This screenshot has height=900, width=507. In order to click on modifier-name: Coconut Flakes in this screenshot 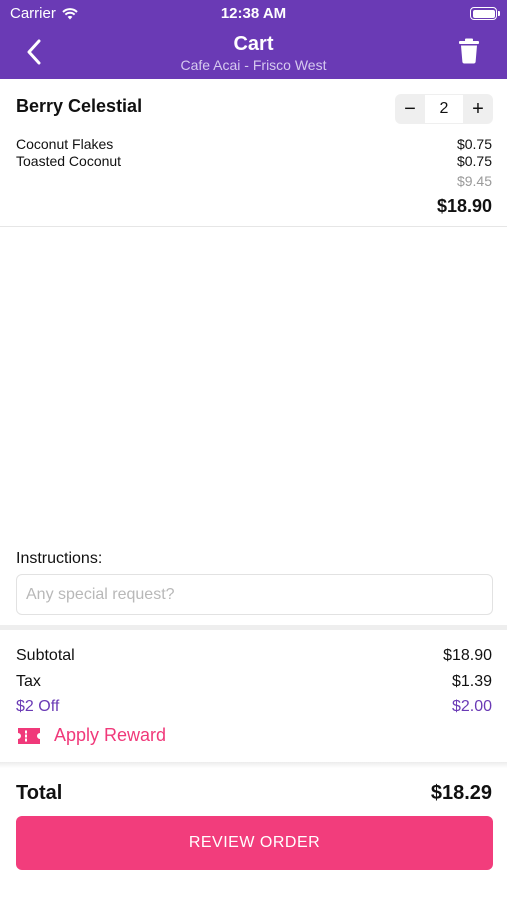, I will do `click(65, 144)`.